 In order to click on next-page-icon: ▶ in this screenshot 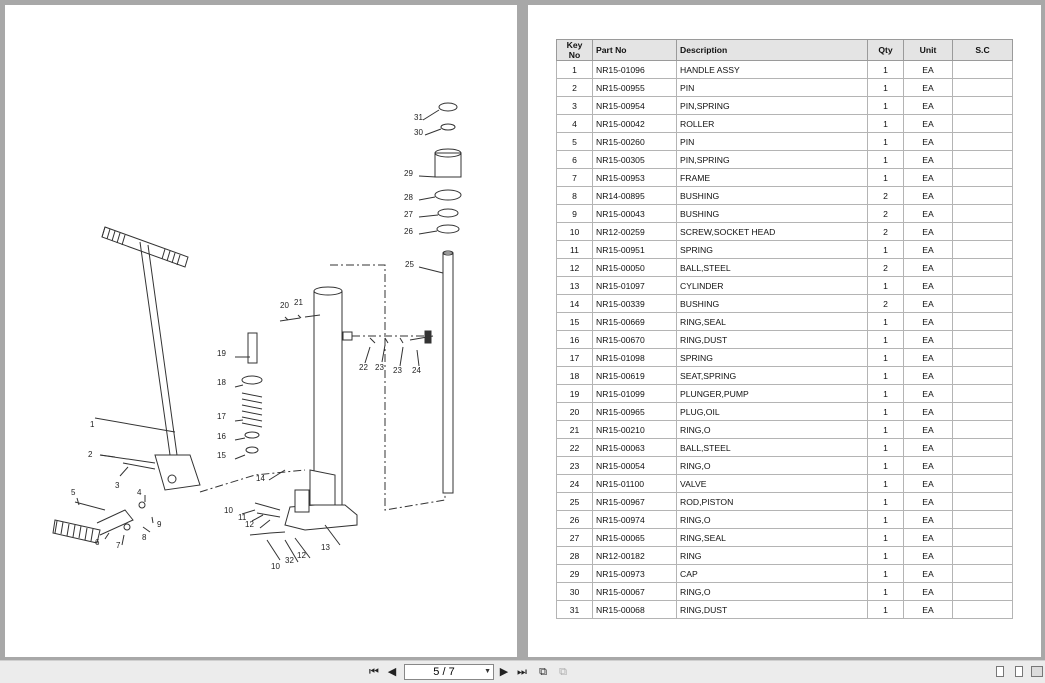, I will do `click(504, 672)`.